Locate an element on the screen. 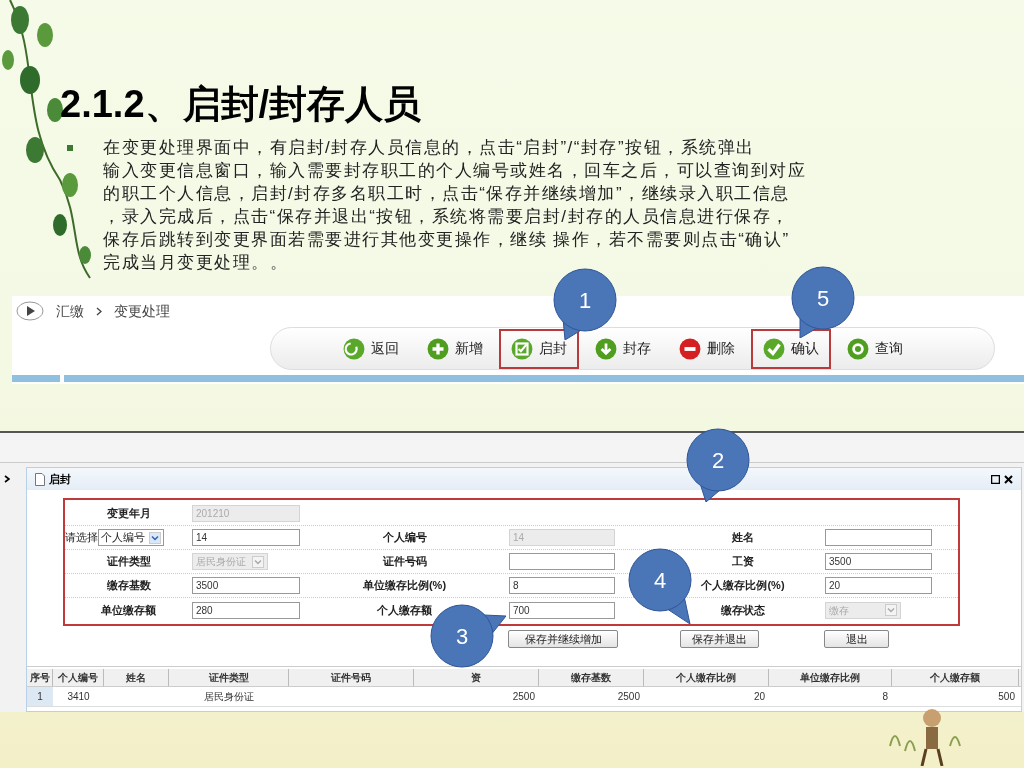  callout-number: 2 is located at coordinates (718, 460).